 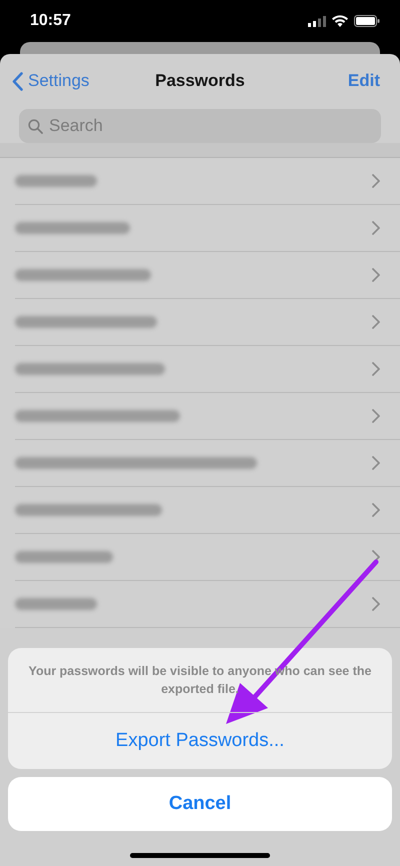 I want to click on page-title: Passwords, so click(x=200, y=81).